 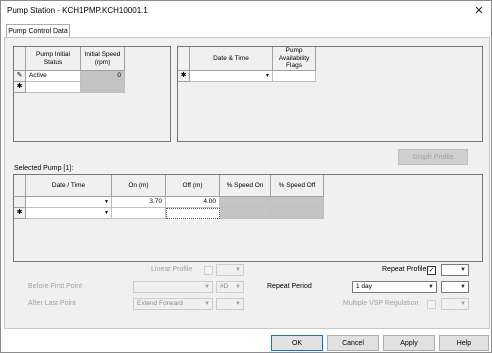 What do you see at coordinates (193, 202) in the screenshot?
I see `pump-off-cell: 4.00` at bounding box center [193, 202].